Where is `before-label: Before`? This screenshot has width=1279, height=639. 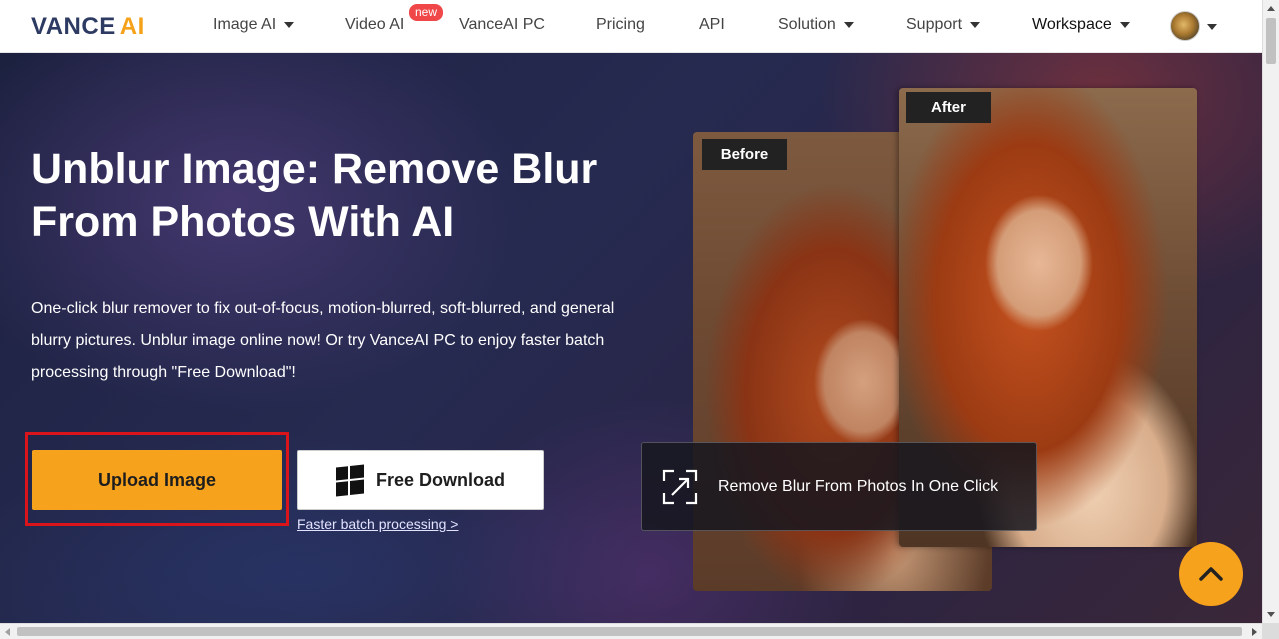
before-label: Before is located at coordinates (744, 154).